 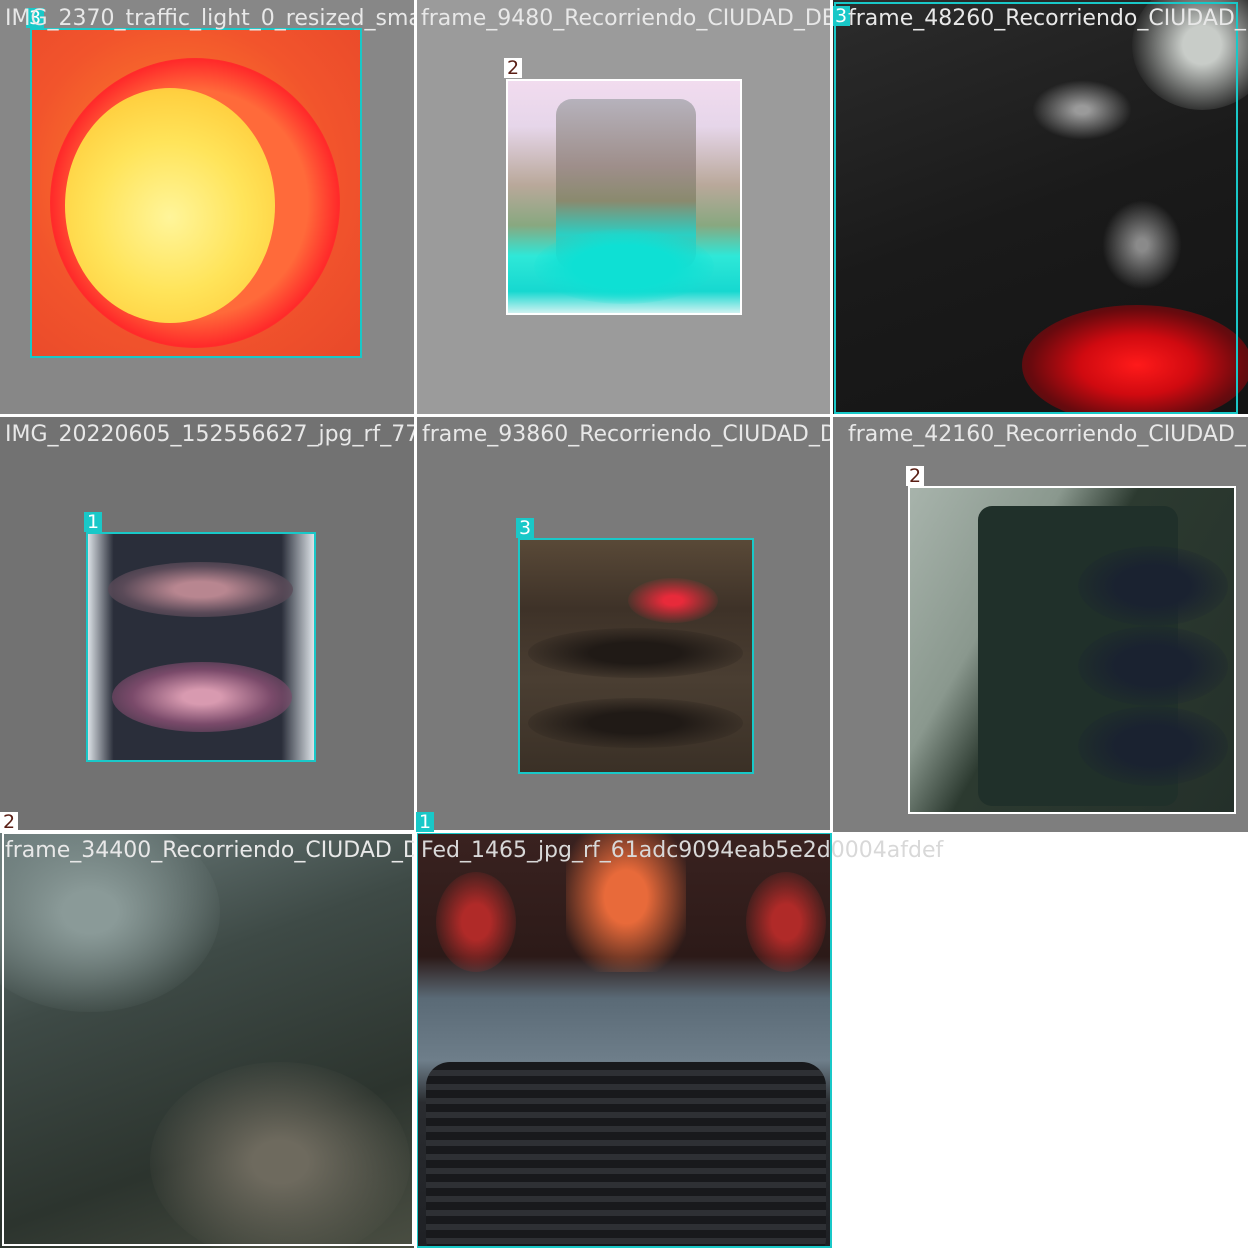 I want to click on mosaic-tile-6: 2 frame_42160_Recorriendo_CIUDAD_D, so click(x=1040, y=624).